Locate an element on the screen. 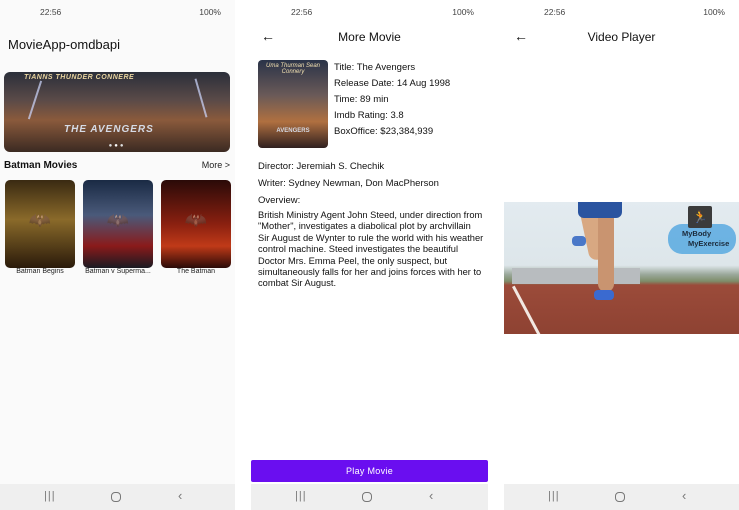 Image resolution: width=739 pixels, height=510 pixels. movie-poster-batman-v-superman: 🦇 is located at coordinates (118, 224).